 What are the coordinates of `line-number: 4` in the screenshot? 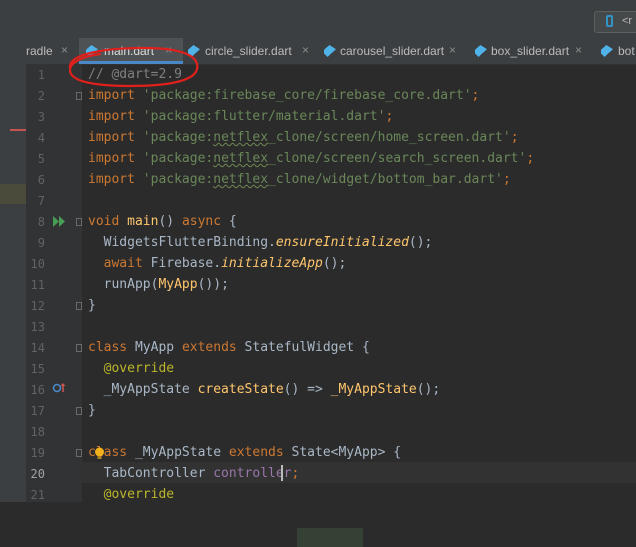 It's located at (41, 138).